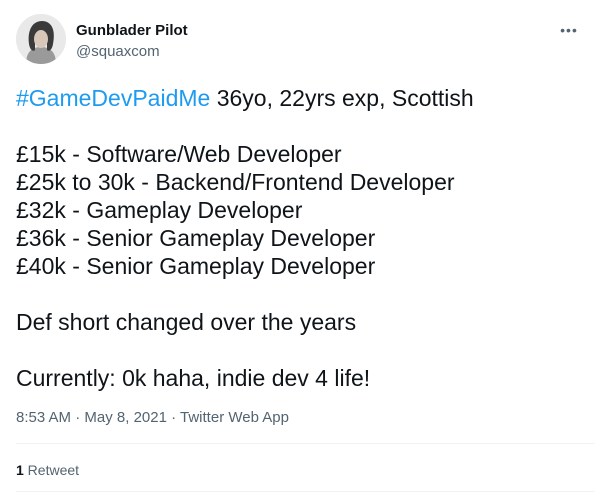 The image size is (595, 493). Describe the element at coordinates (179, 154) in the screenshot. I see `salary-line: £15k - Software/Web Developer` at that location.